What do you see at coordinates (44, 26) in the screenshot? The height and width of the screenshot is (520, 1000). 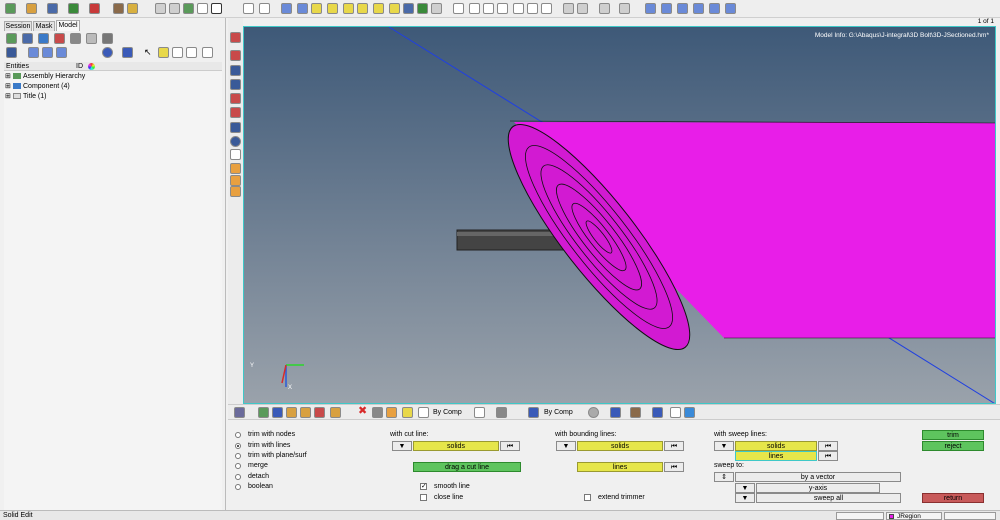 I see `tab-mask: Mask` at bounding box center [44, 26].